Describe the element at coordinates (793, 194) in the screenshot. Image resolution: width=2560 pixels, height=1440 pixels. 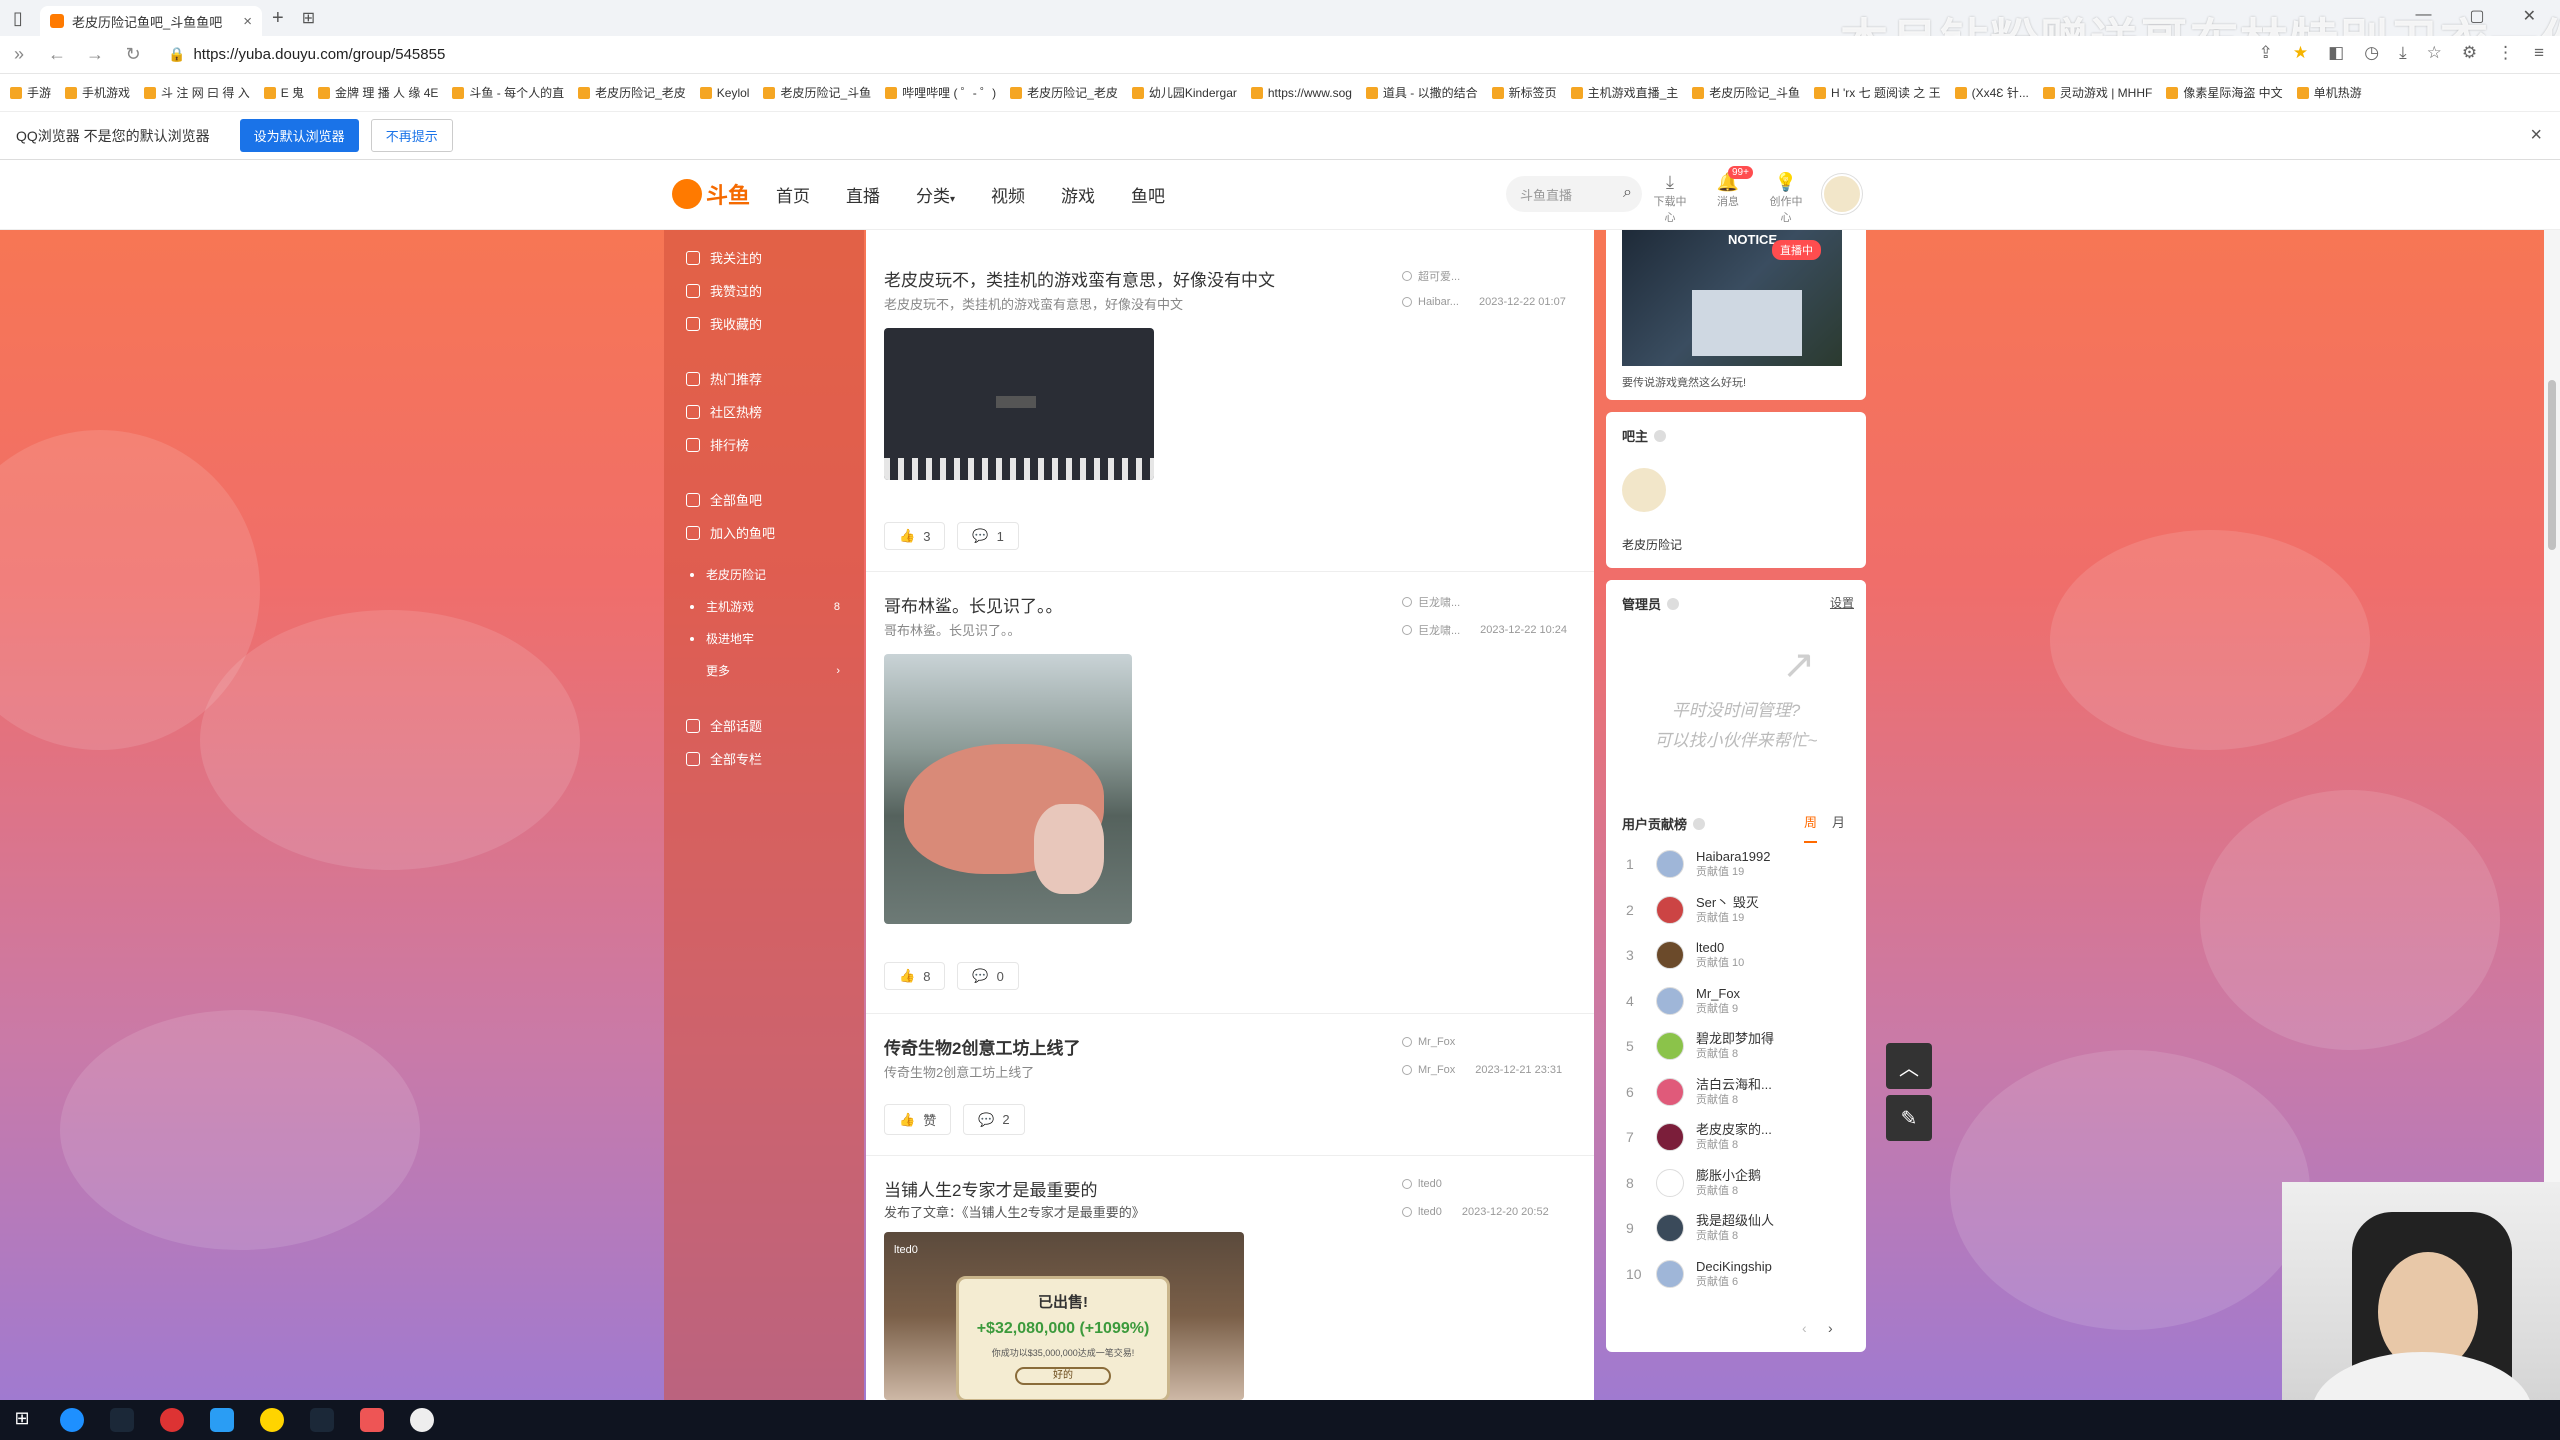
I see `nav-home: 首页` at that location.